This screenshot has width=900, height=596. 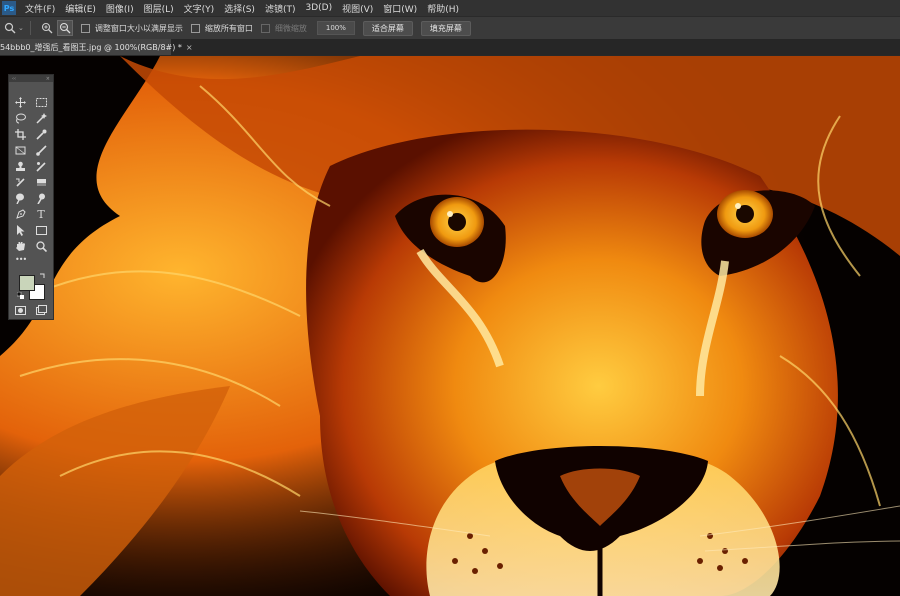 I want to click on zoom-all-windows-checkbox: 缩放所有窗口, so click(x=221, y=28).